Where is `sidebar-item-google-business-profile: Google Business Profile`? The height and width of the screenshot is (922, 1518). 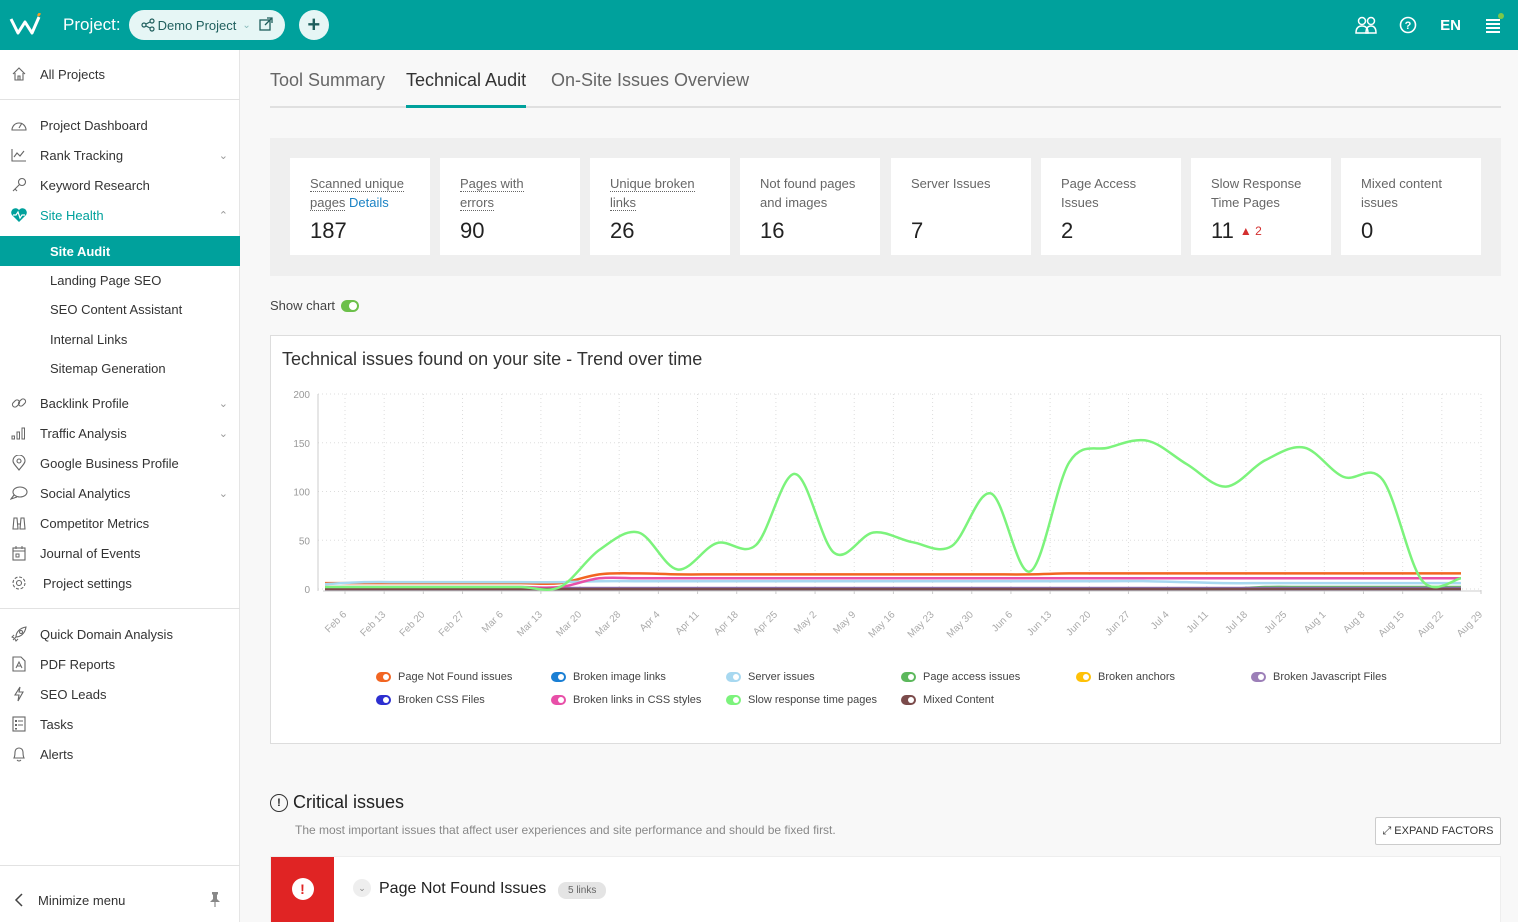 sidebar-item-google-business-profile: Google Business Profile is located at coordinates (120, 463).